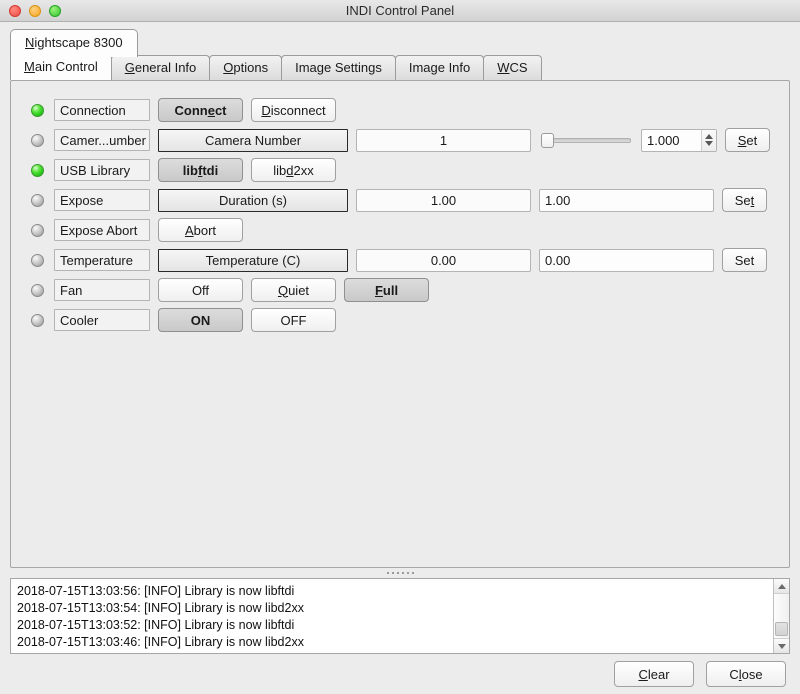 The image size is (800, 694). Describe the element at coordinates (102, 230) in the screenshot. I see `expose-abort-label: Expose Abort` at that location.